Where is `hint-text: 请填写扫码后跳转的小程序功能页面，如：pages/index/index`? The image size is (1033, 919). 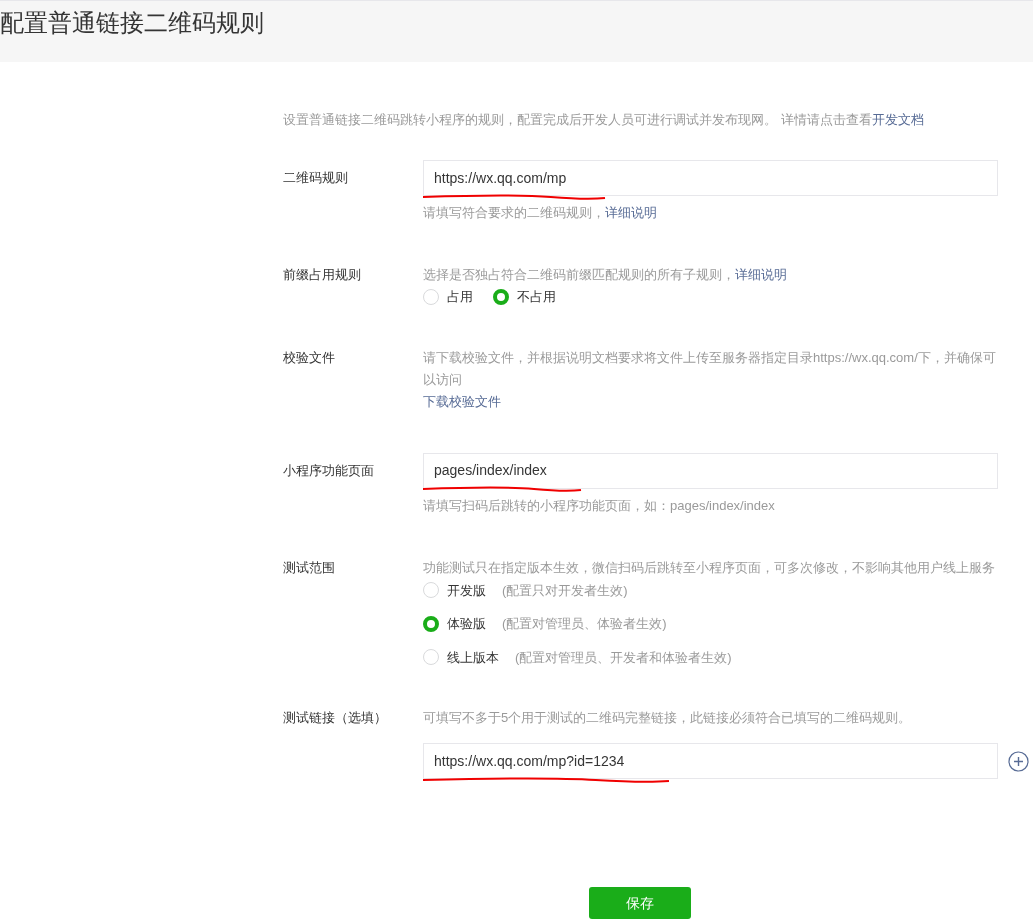
hint-text: 请填写扫码后跳转的小程序功能页面，如：pages/index/index is located at coordinates (599, 505).